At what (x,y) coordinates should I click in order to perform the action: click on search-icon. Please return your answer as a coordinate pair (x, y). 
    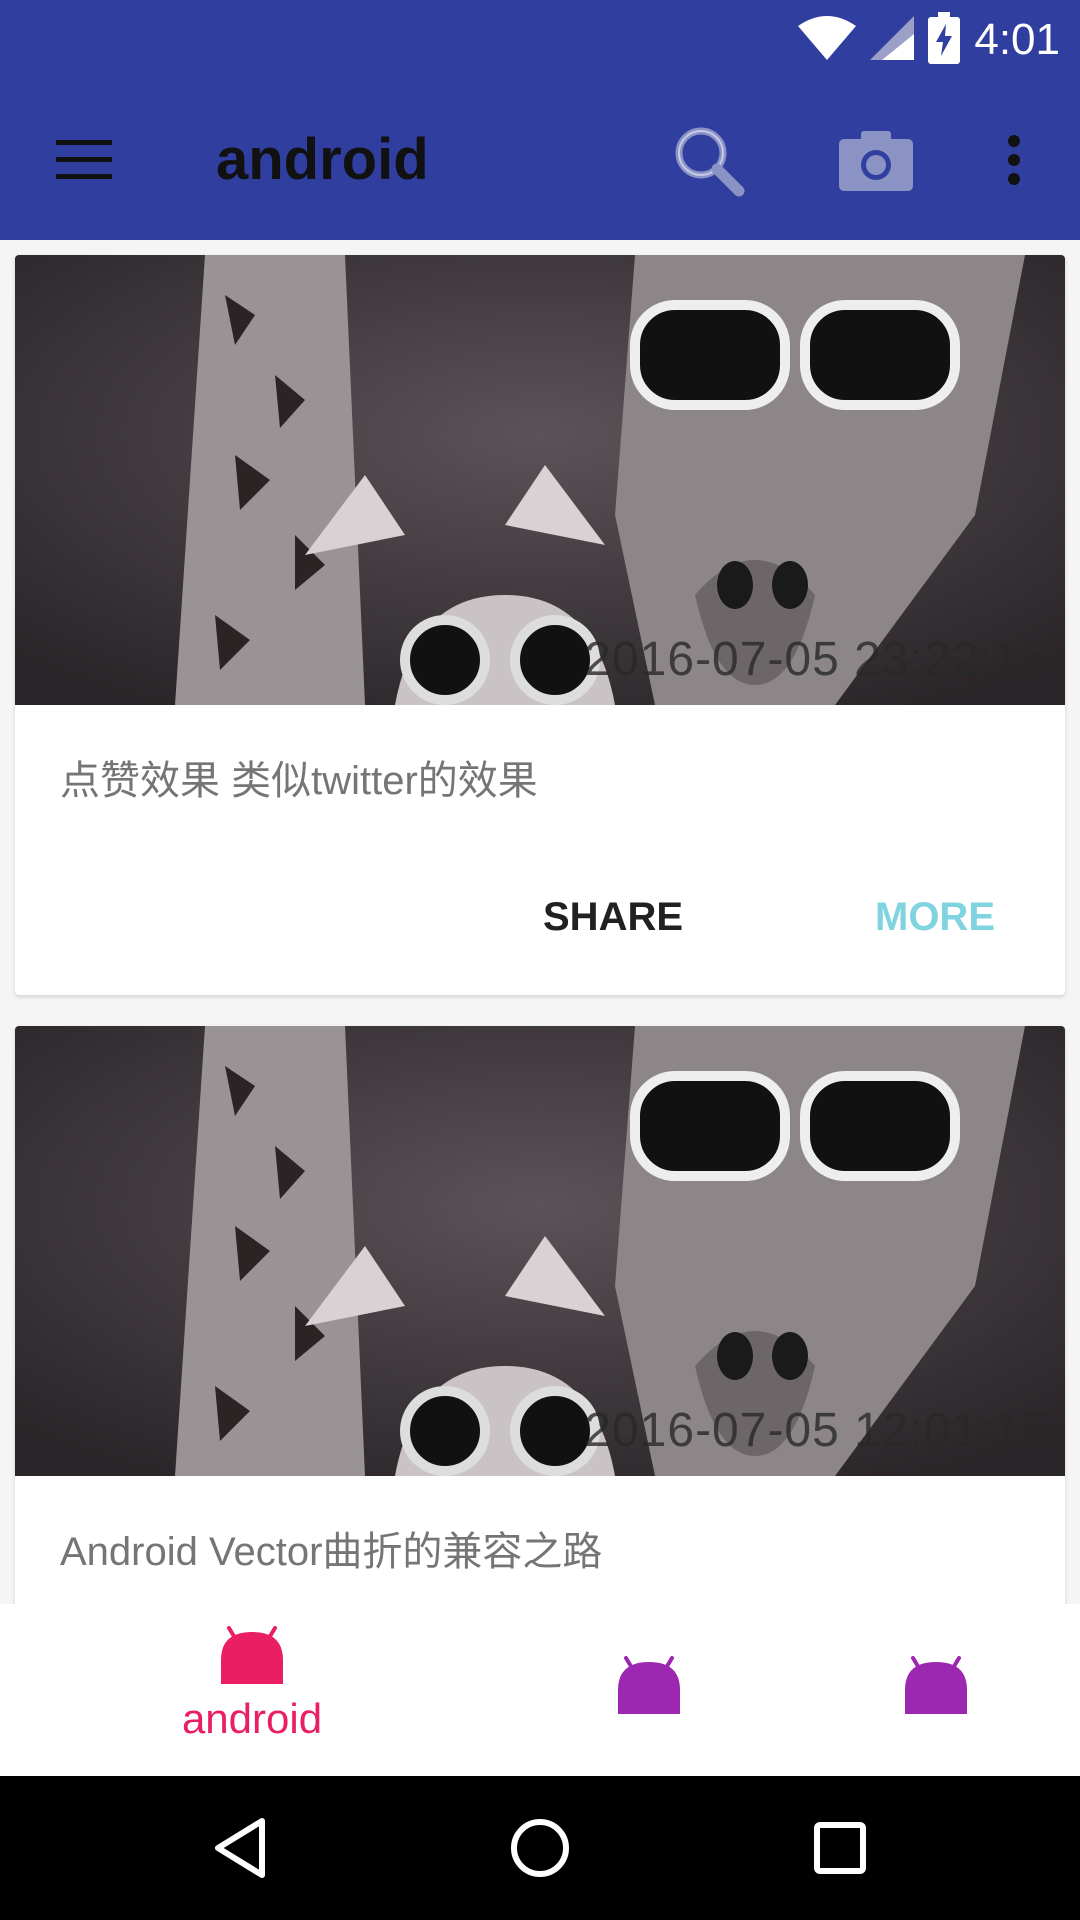
    Looking at the image, I should click on (708, 160).